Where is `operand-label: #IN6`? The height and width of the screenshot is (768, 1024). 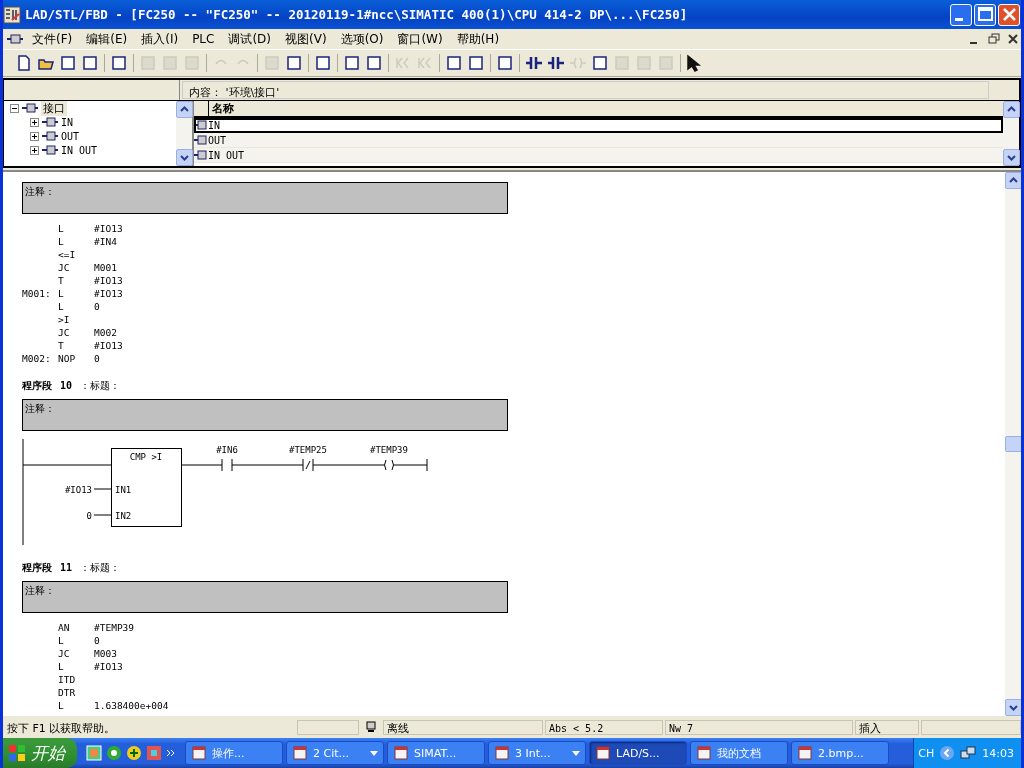
operand-label: #IN6 is located at coordinates (227, 450).